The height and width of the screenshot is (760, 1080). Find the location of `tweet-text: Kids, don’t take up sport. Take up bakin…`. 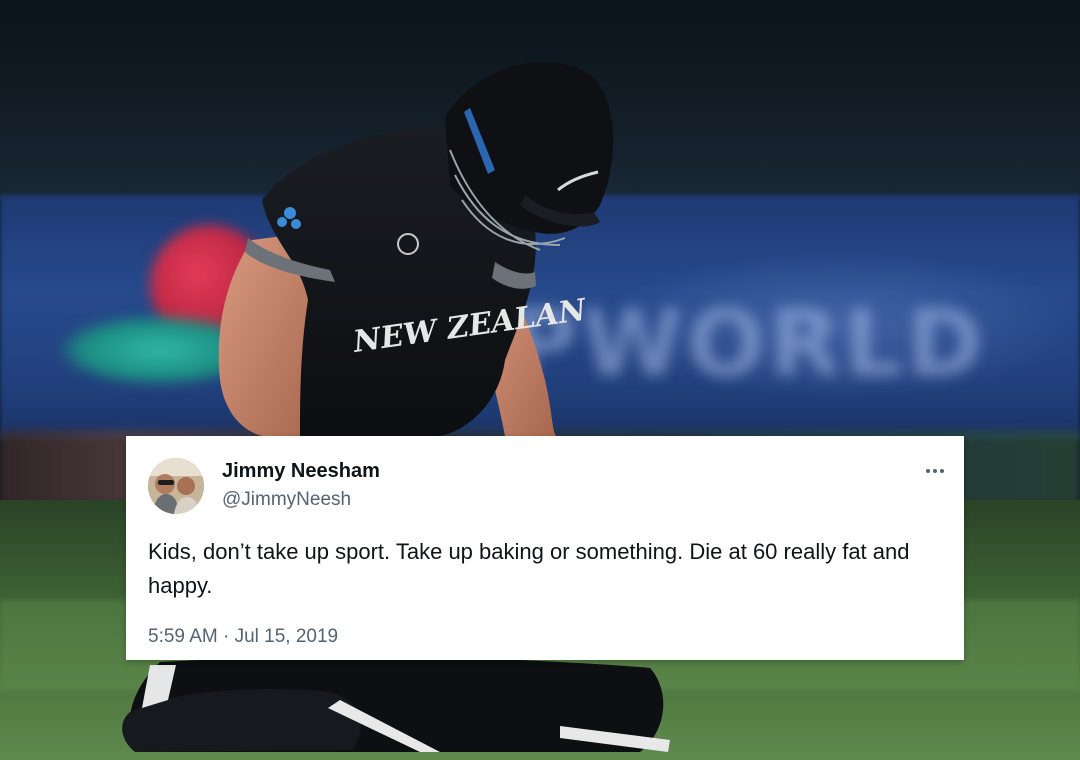

tweet-text: Kids, don’t take up sport. Take up bakin… is located at coordinates (529, 568).